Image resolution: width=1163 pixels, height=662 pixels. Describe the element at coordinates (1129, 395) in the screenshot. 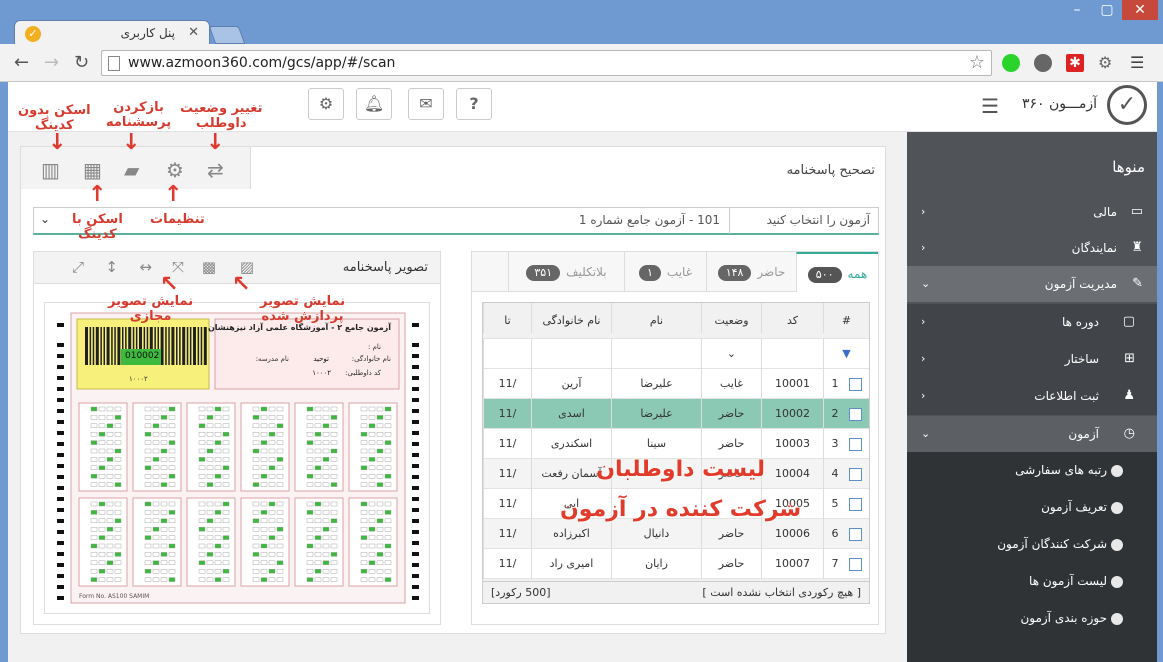

I see `user-add-icon: ♟` at that location.